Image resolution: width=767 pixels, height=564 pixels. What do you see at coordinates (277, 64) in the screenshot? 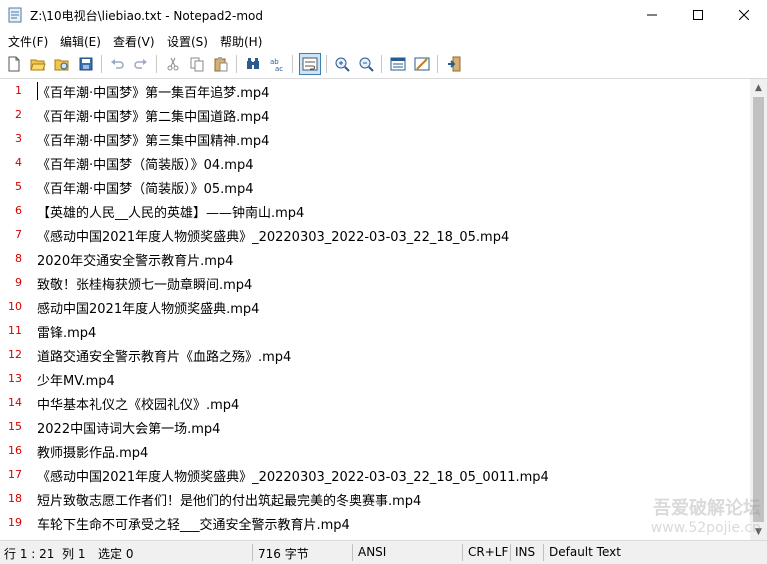
I see `replace-button: ab ac` at bounding box center [277, 64].